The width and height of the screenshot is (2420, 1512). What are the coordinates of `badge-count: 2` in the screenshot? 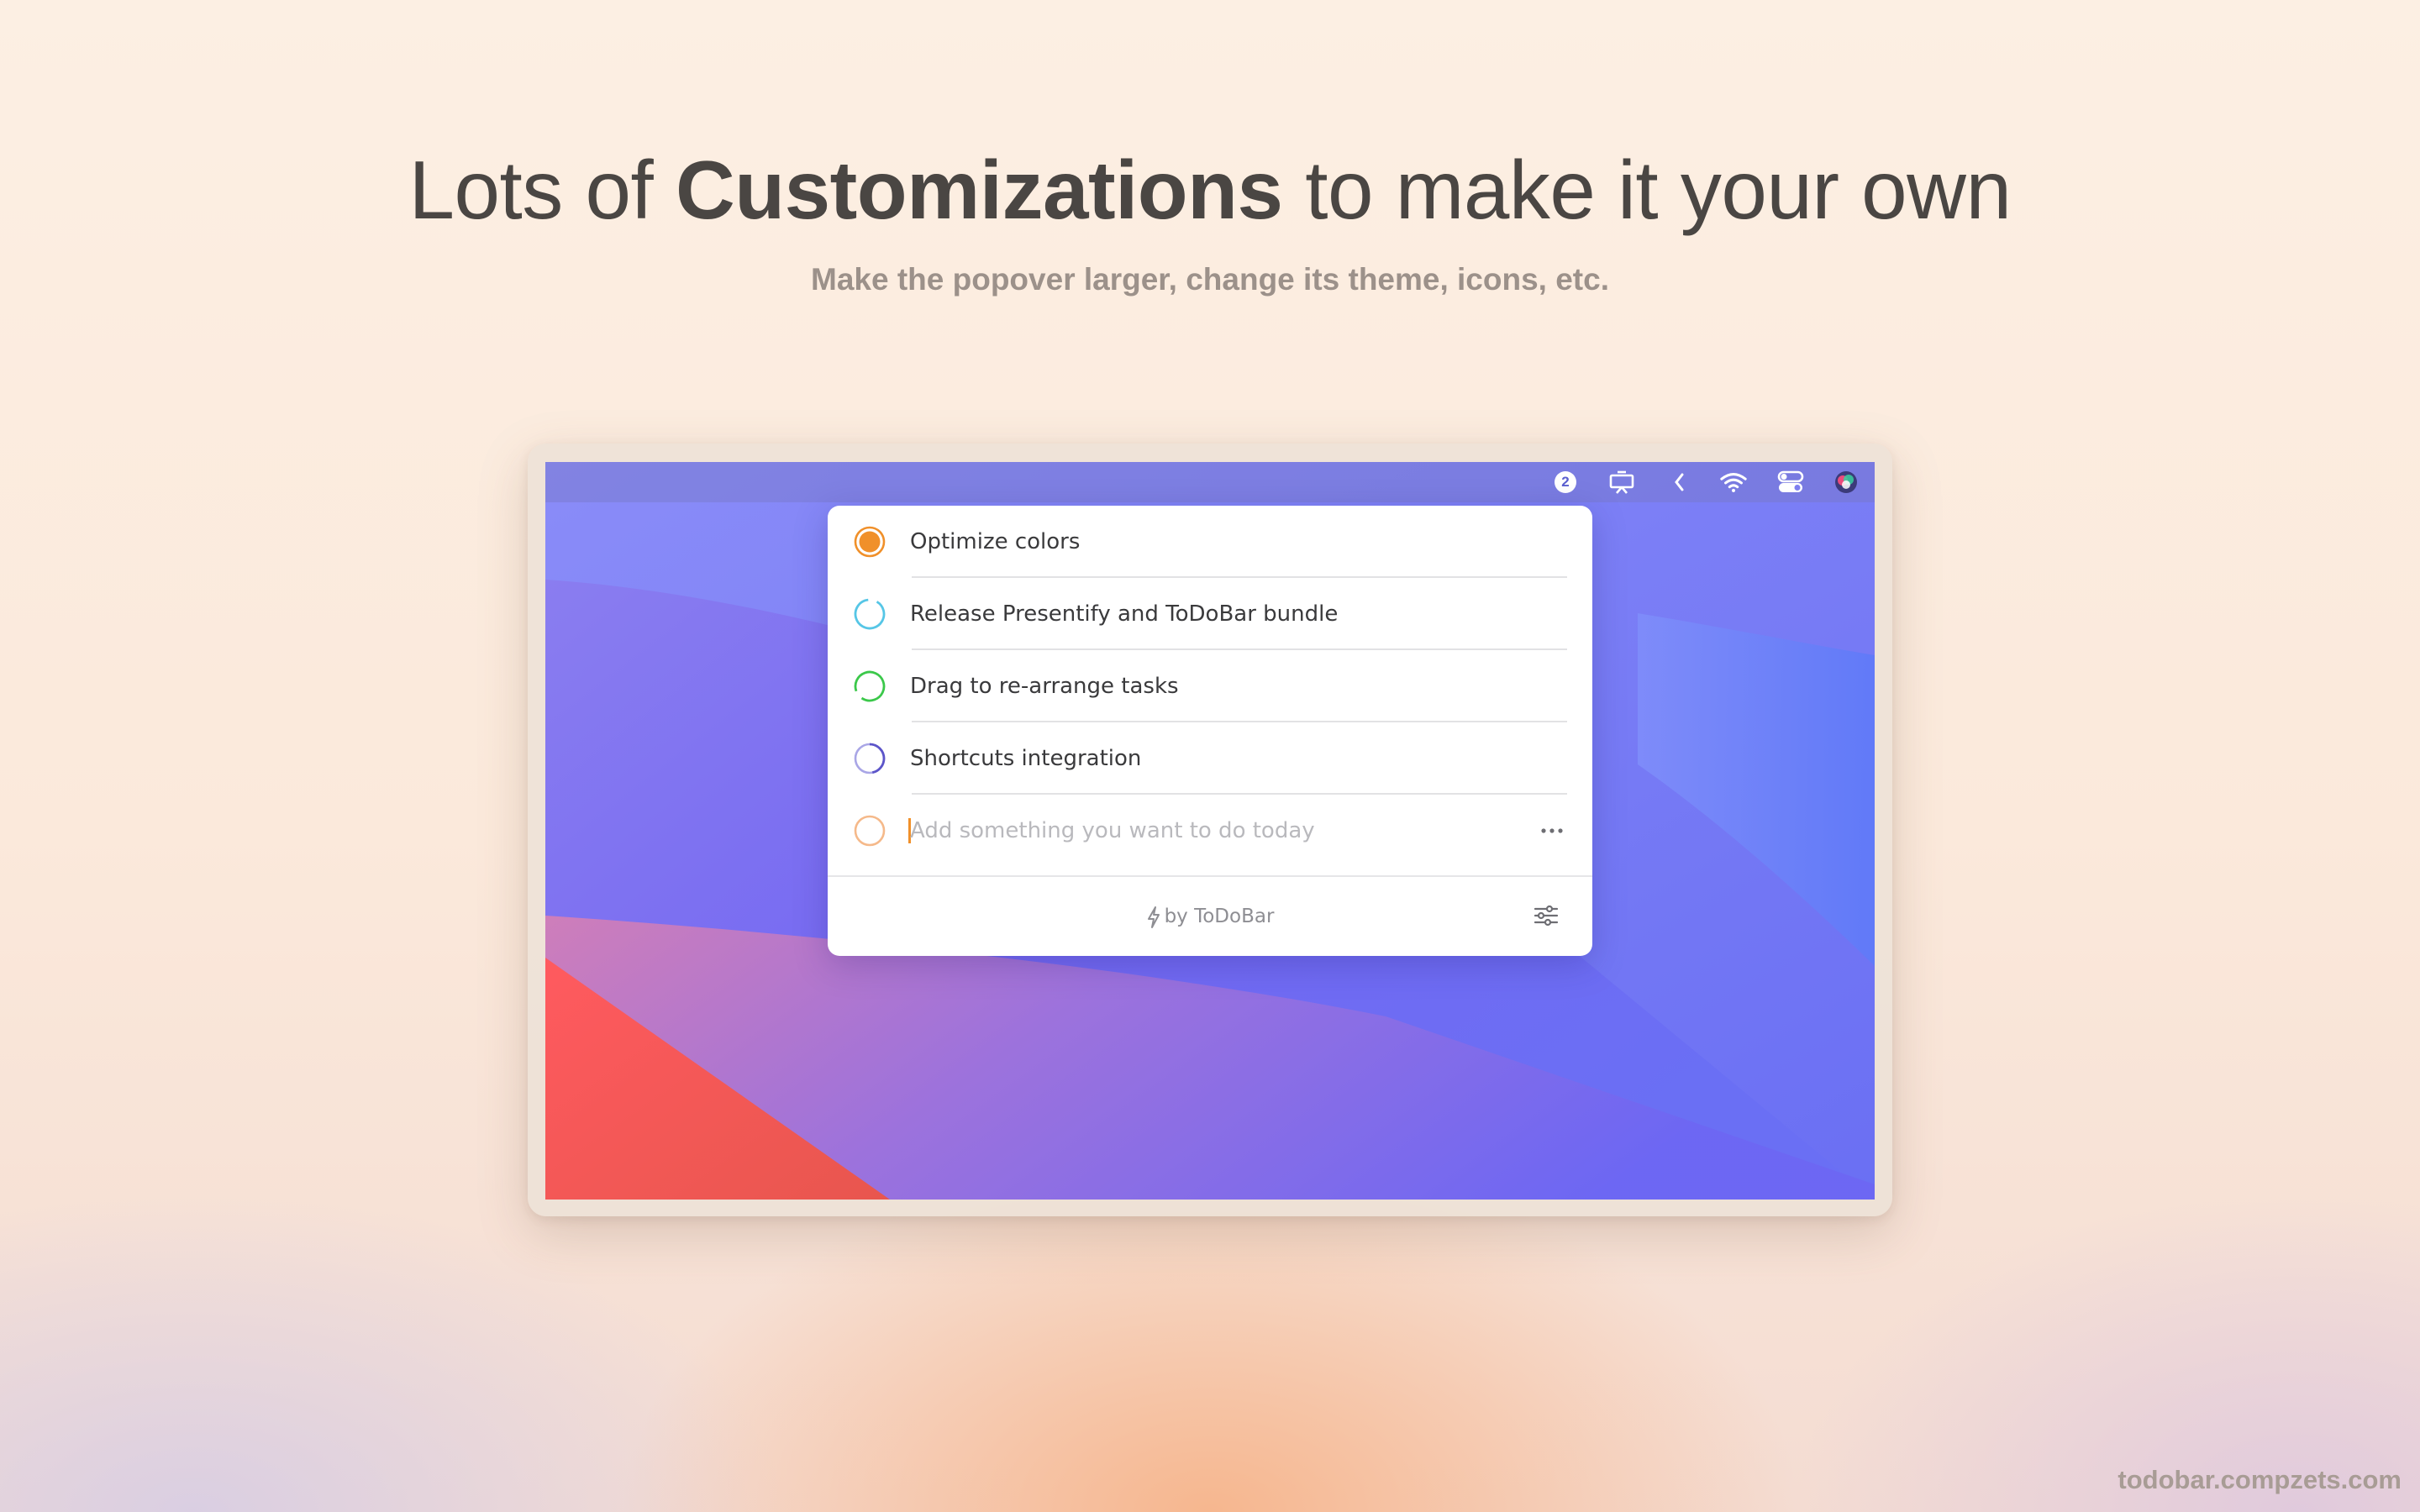 It's located at (1565, 482).